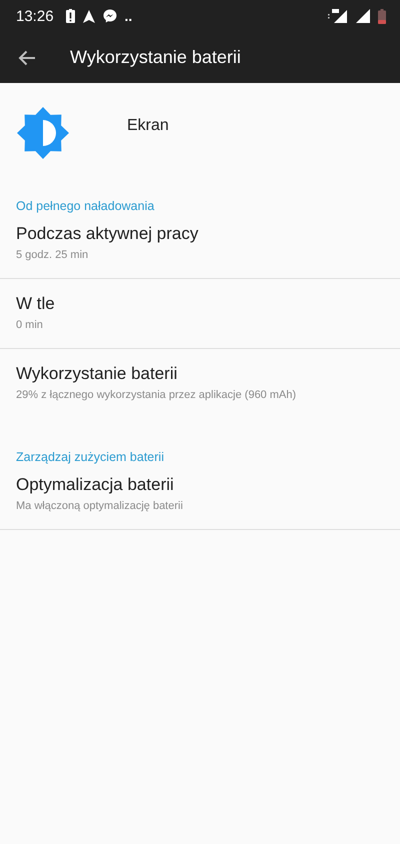  I want to click on battery-alert-icon, so click(70, 16).